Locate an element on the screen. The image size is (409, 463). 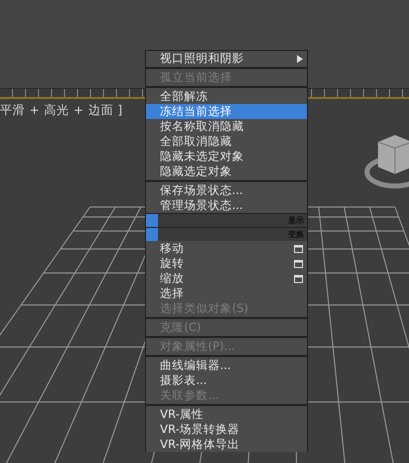
submenu-arrow-icon is located at coordinates (300, 58).